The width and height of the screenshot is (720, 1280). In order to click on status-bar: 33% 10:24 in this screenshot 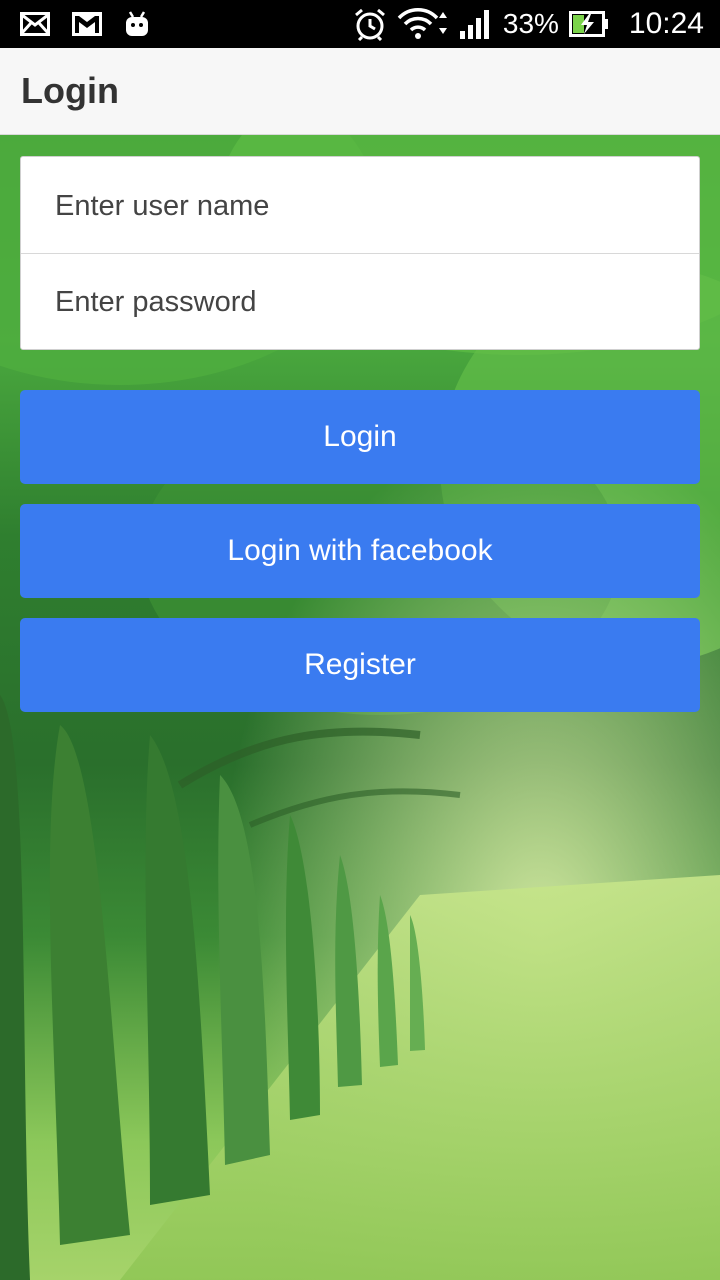, I will do `click(360, 24)`.